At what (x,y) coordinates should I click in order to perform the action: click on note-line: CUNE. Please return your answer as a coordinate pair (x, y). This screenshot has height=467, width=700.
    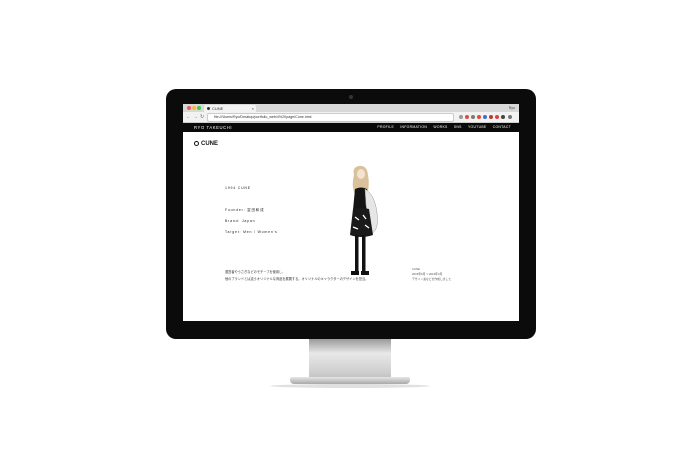
    Looking at the image, I should click on (416, 269).